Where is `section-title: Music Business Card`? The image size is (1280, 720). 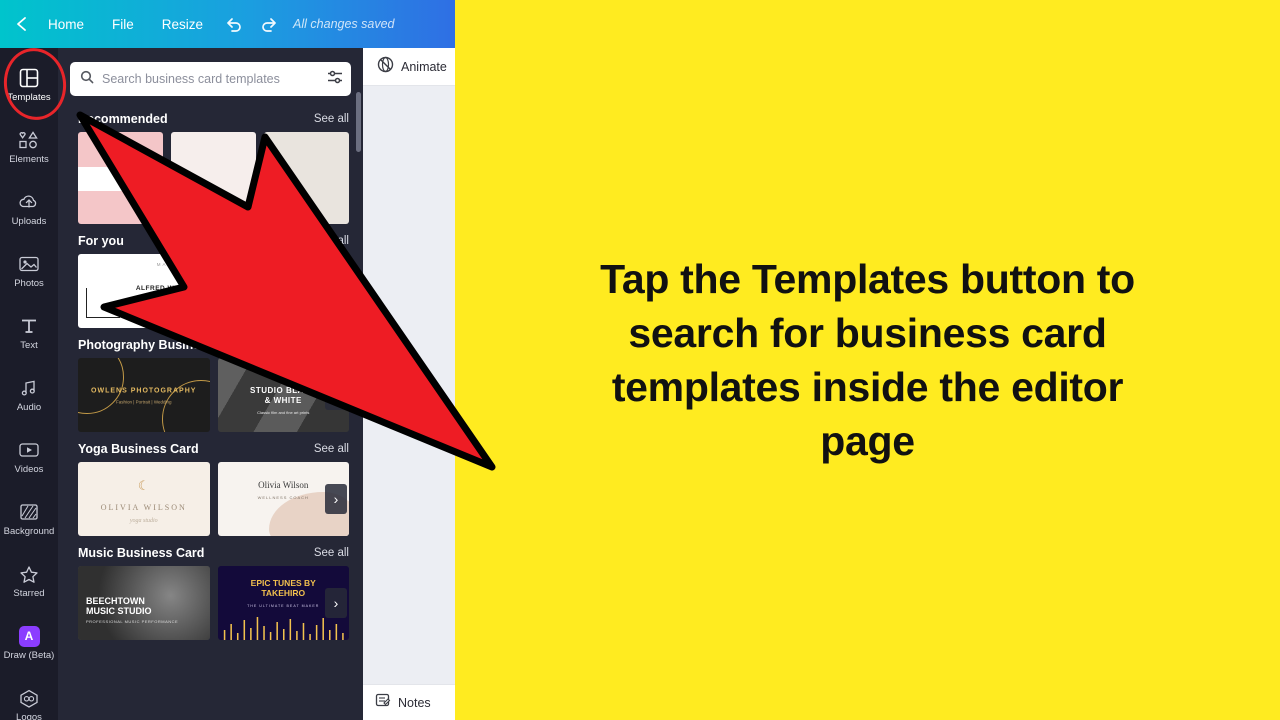
section-title: Music Business Card is located at coordinates (141, 553).